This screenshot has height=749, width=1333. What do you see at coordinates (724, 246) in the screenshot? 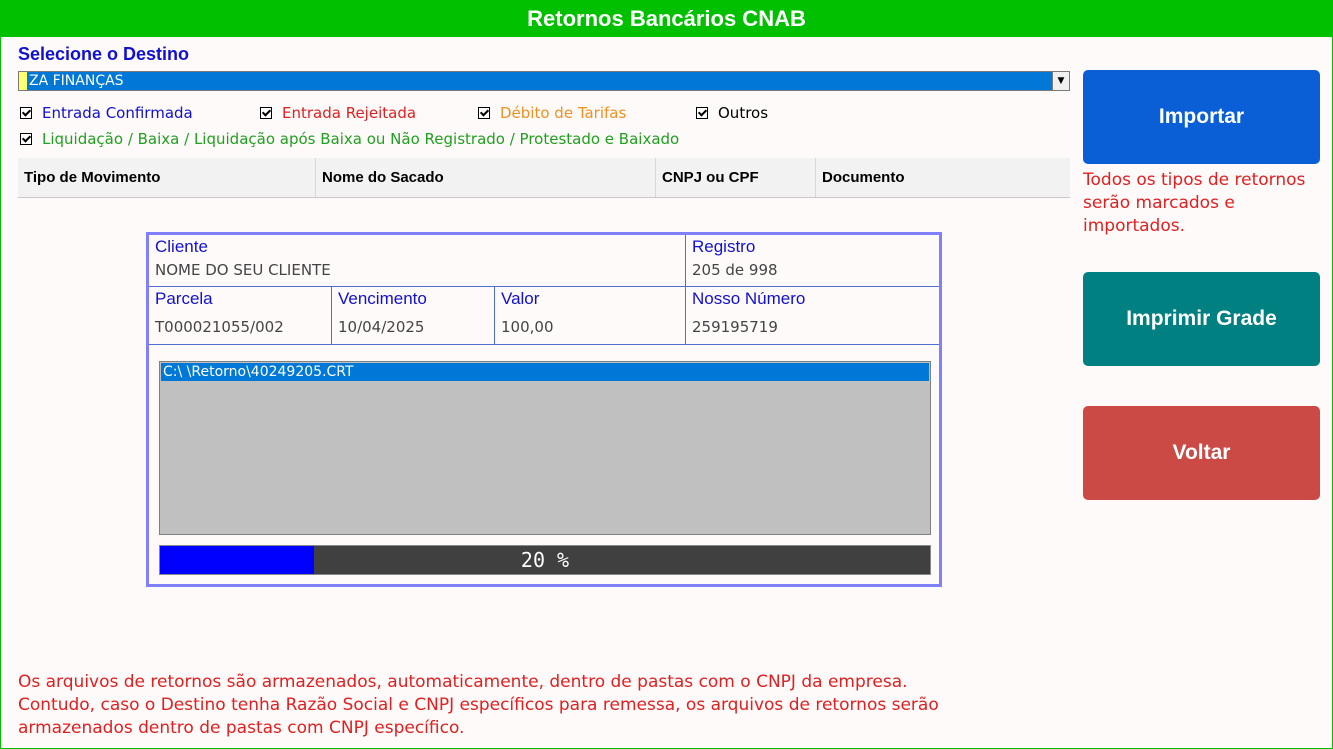
I see `registro-label: Registro` at bounding box center [724, 246].